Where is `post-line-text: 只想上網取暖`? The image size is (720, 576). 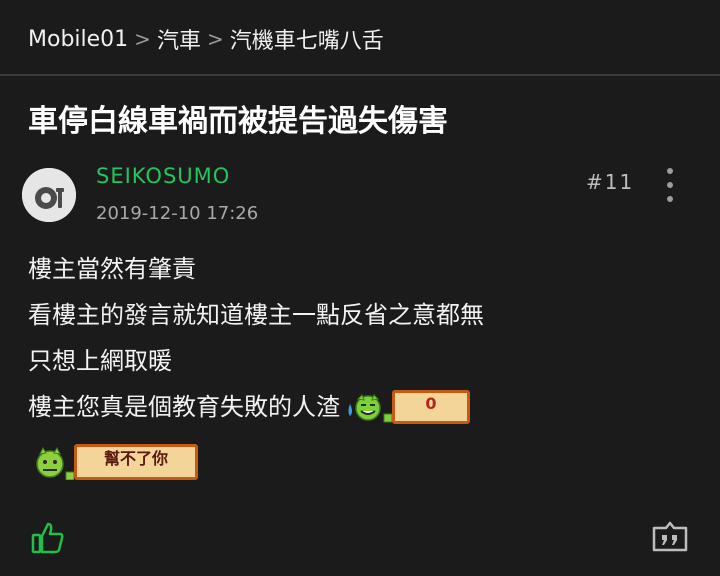
post-line-text: 只想上網取暖 is located at coordinates (100, 361).